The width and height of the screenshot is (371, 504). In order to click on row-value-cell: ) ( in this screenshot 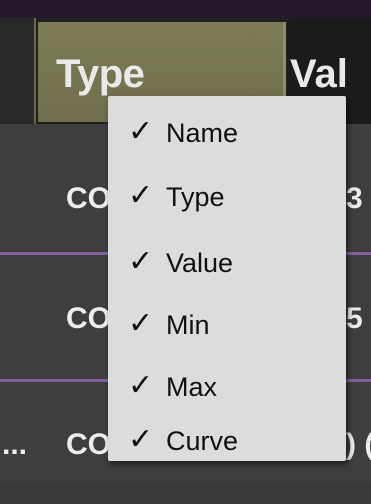, I will do `click(358, 444)`.